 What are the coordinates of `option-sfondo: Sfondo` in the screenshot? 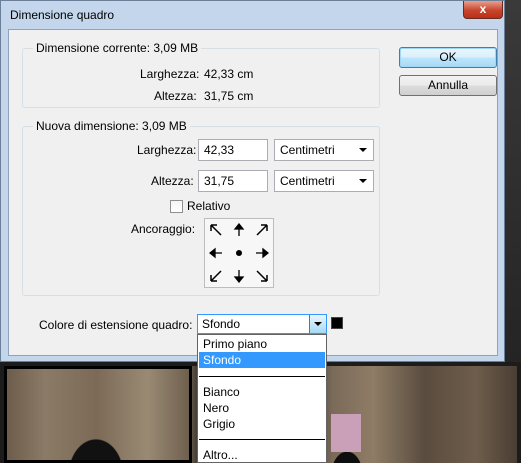 It's located at (262, 360).